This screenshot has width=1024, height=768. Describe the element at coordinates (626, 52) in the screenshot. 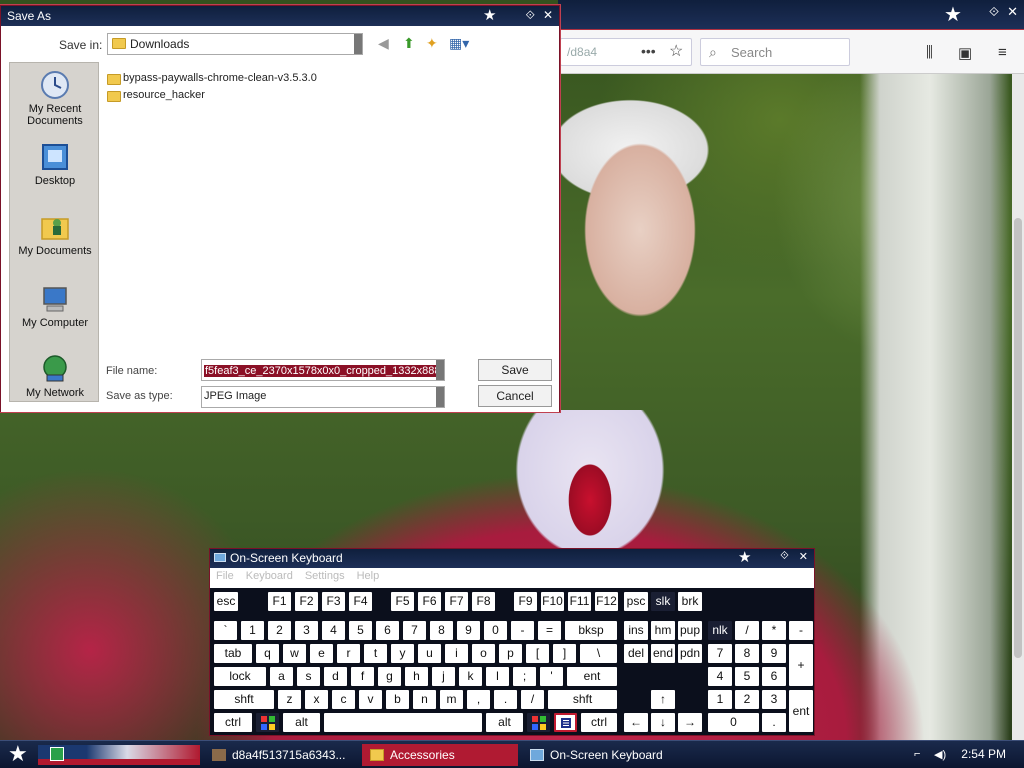

I see `url-bar: /d8a4 ••• ☆` at that location.